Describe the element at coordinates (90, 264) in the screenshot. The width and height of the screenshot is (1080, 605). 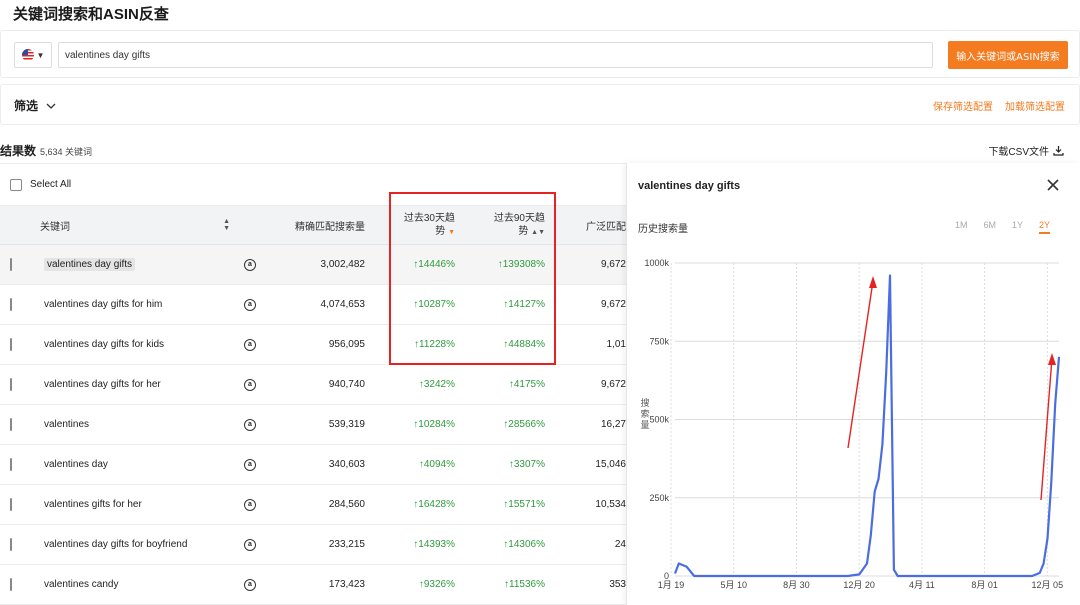
I see `keyword-cell: valentines day gifts` at that location.